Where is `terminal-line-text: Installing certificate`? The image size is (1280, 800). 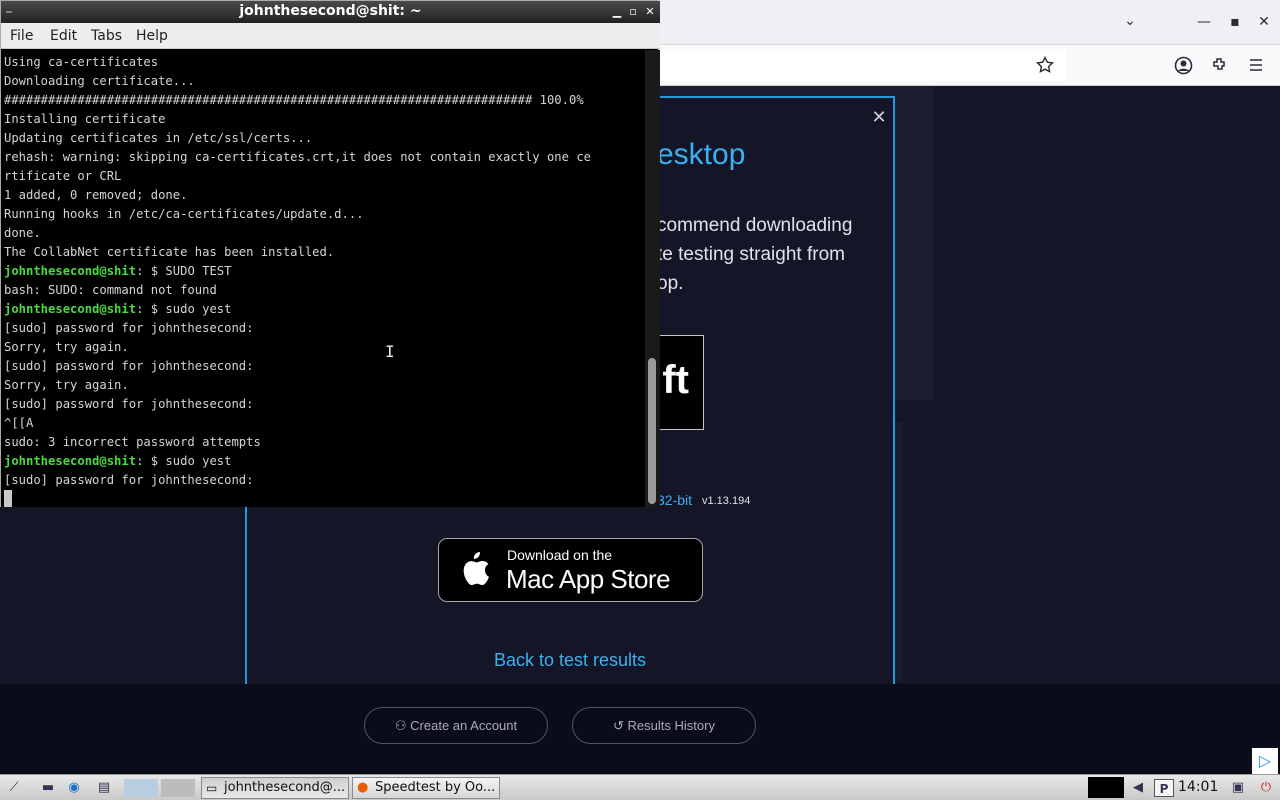
terminal-line-text: Installing certificate is located at coordinates (85, 119).